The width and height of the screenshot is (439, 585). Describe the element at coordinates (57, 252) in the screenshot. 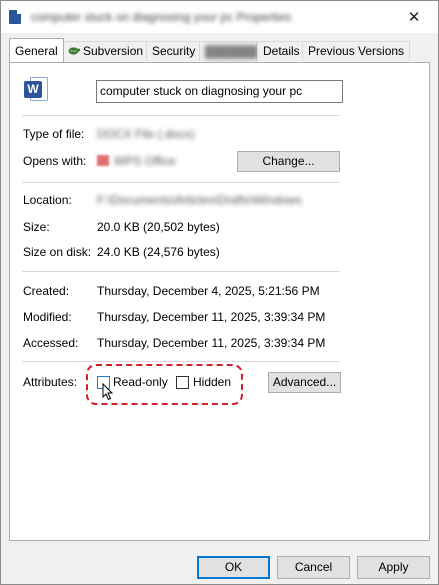

I see `size-on-disk-label: Size on disk:` at that location.